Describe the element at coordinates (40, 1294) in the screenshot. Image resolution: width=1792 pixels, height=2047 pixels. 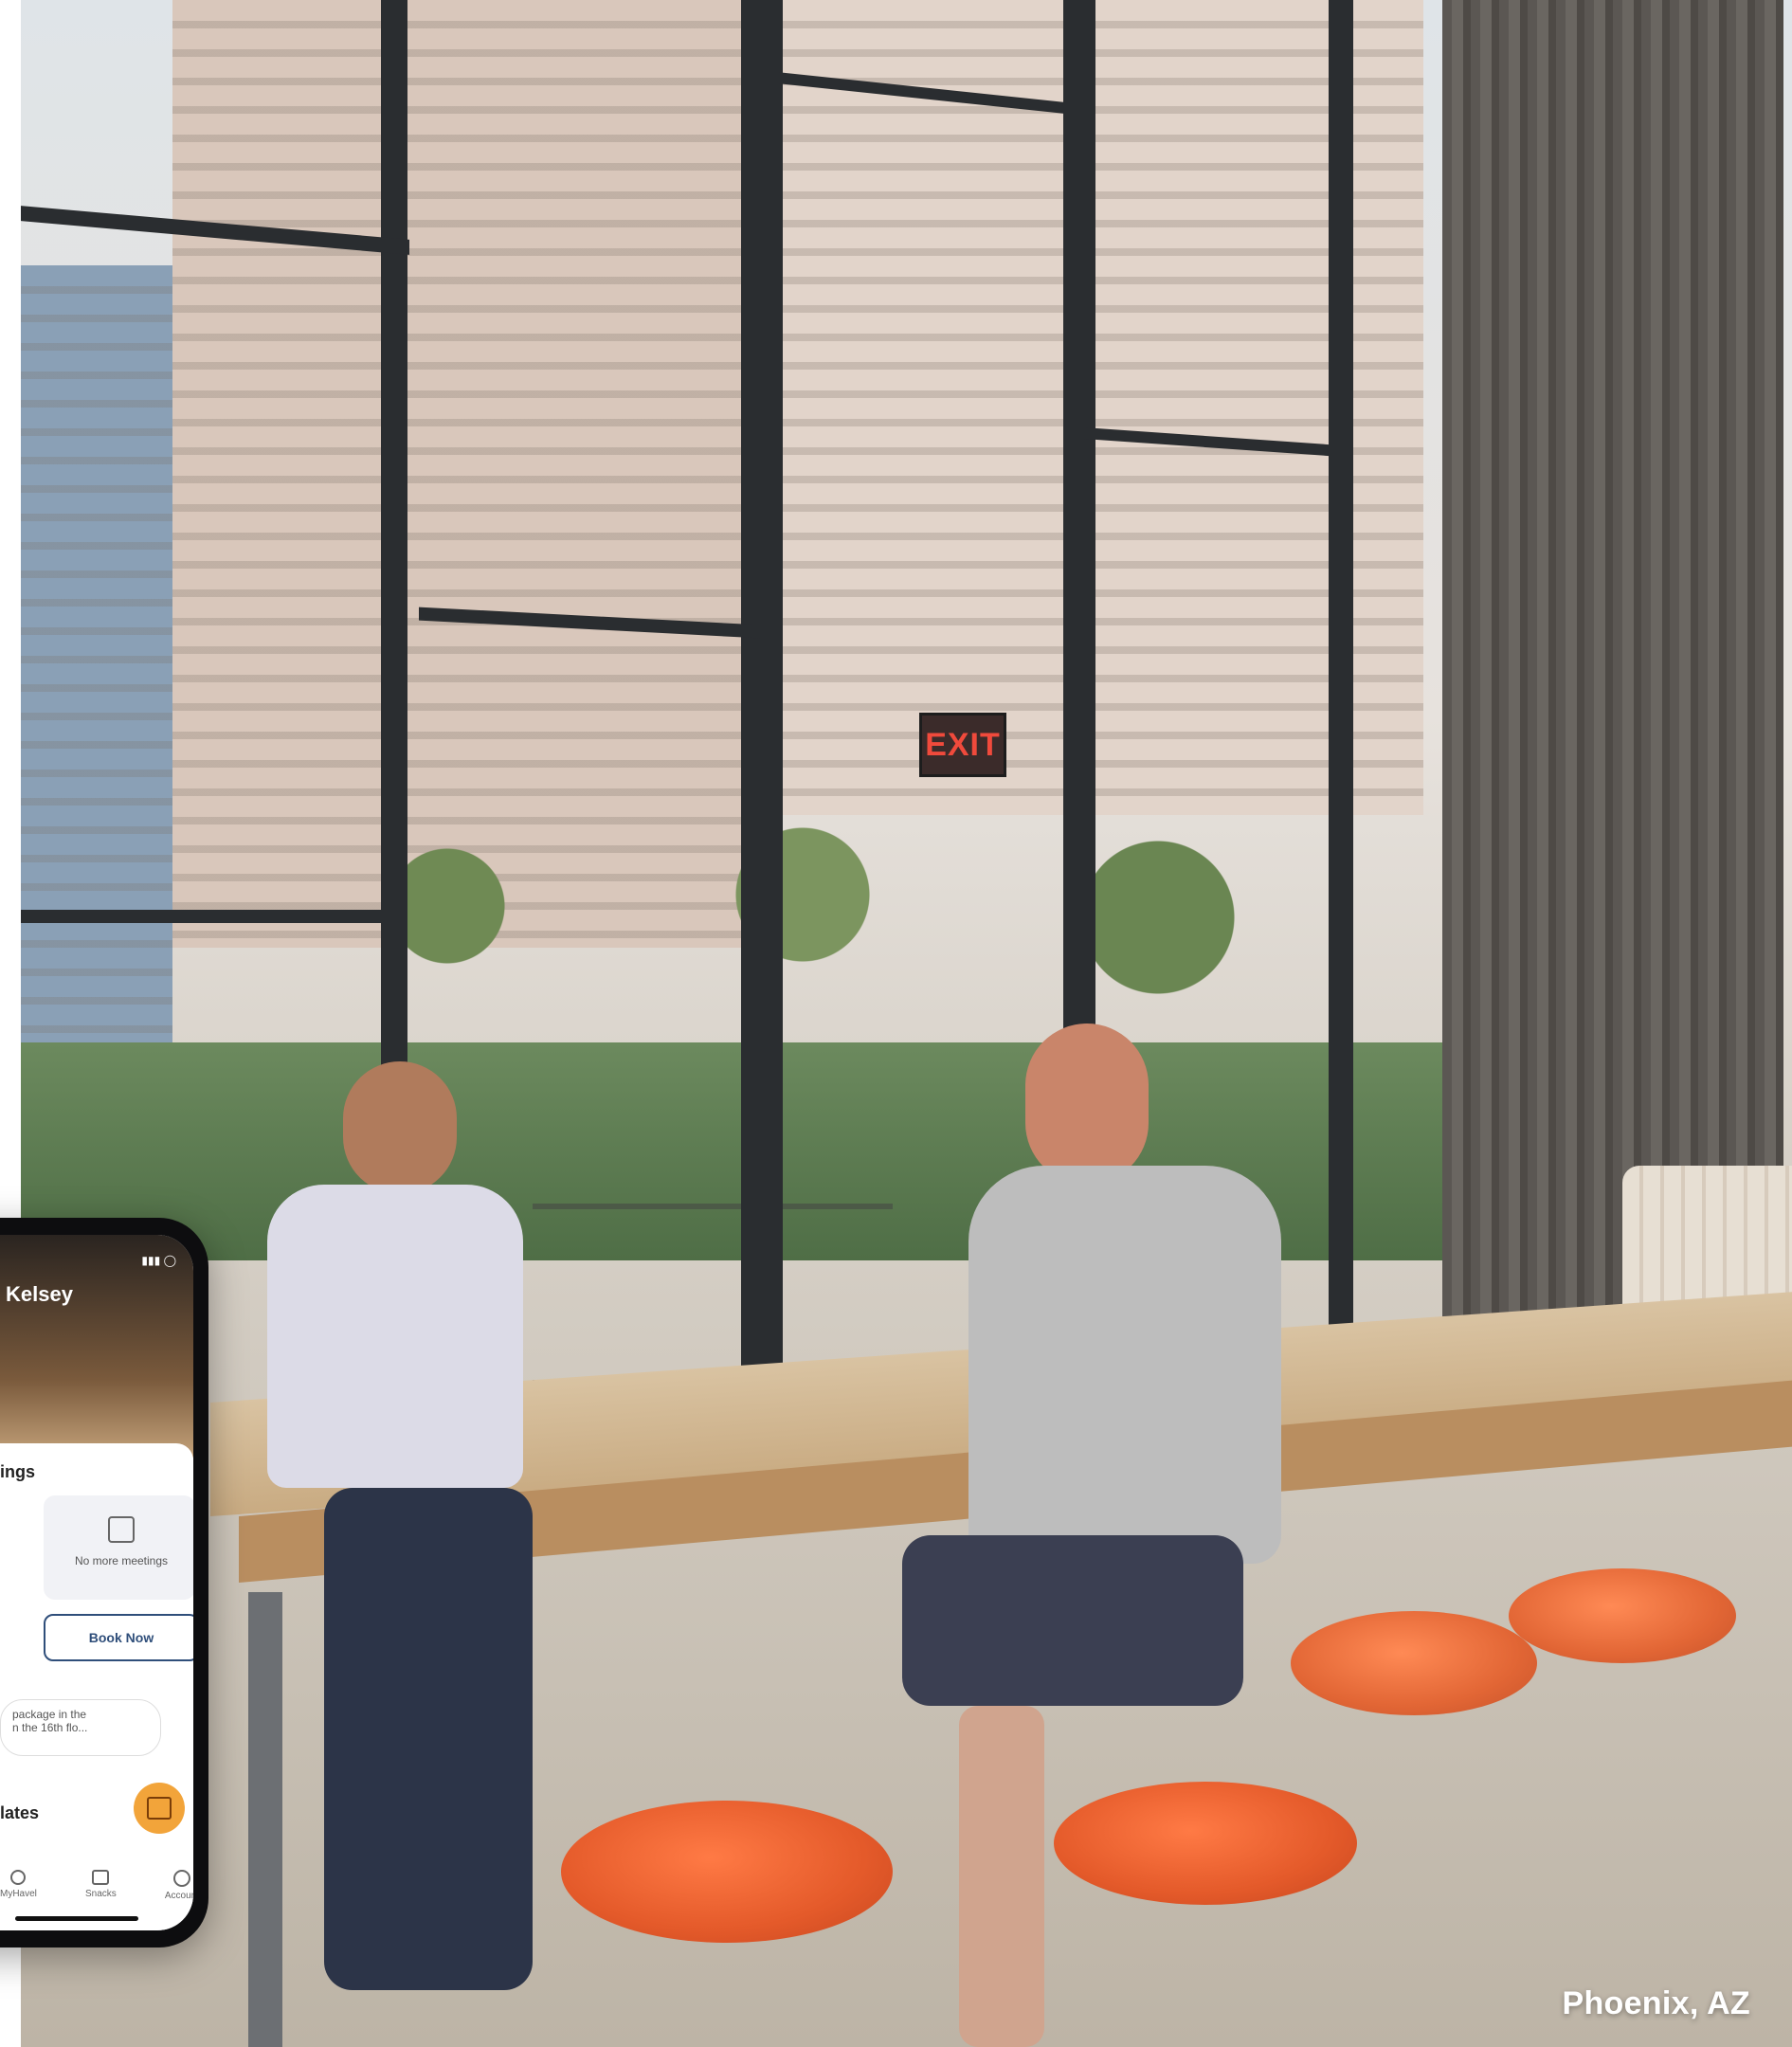
I see `phone-greeting: Kelsey` at that location.